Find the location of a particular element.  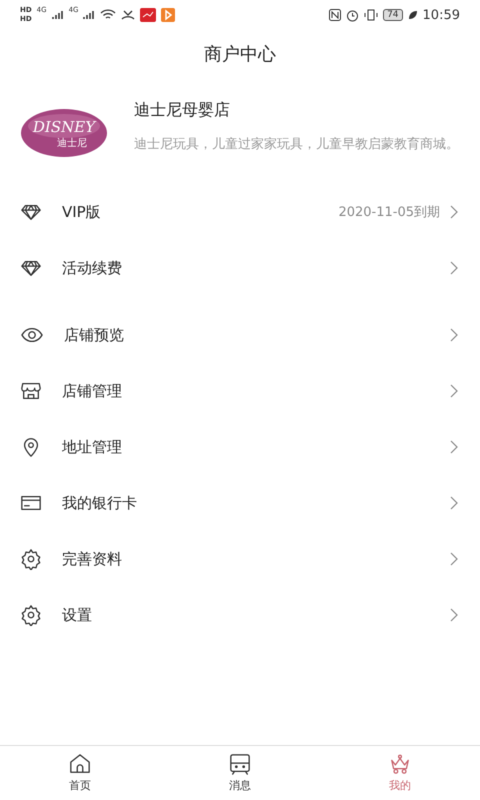

expiry-date: 2020-11-05到期 is located at coordinates (389, 212).